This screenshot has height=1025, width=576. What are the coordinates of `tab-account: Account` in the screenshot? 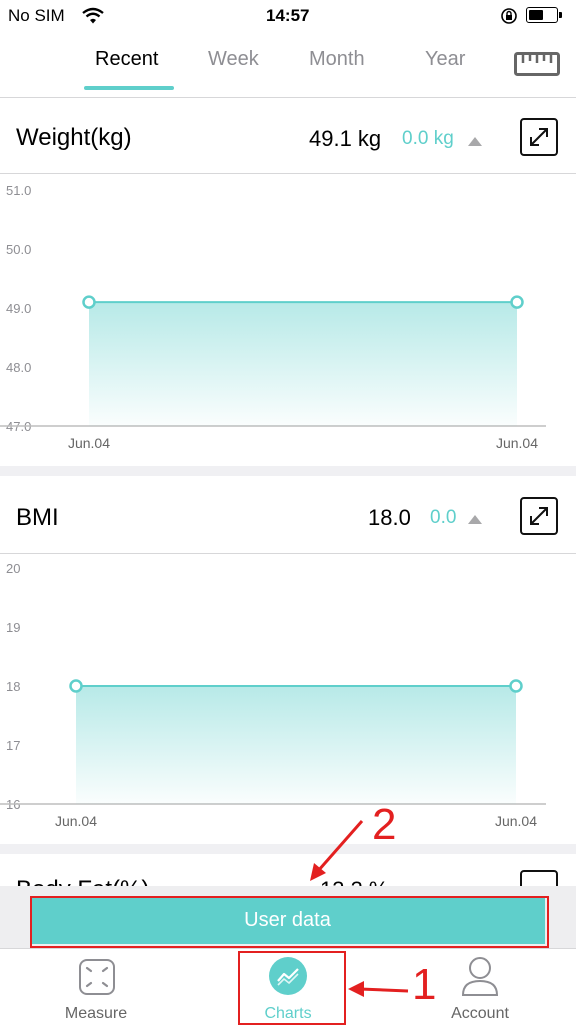 It's located at (480, 989).